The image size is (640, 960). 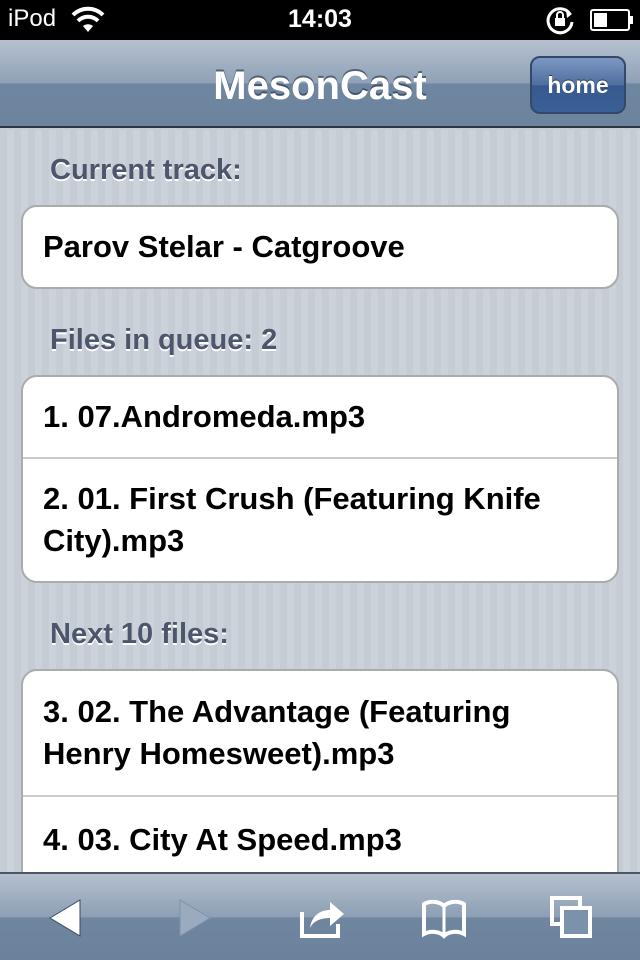 What do you see at coordinates (146, 170) in the screenshot?
I see `current-track-header: Current track:` at bounding box center [146, 170].